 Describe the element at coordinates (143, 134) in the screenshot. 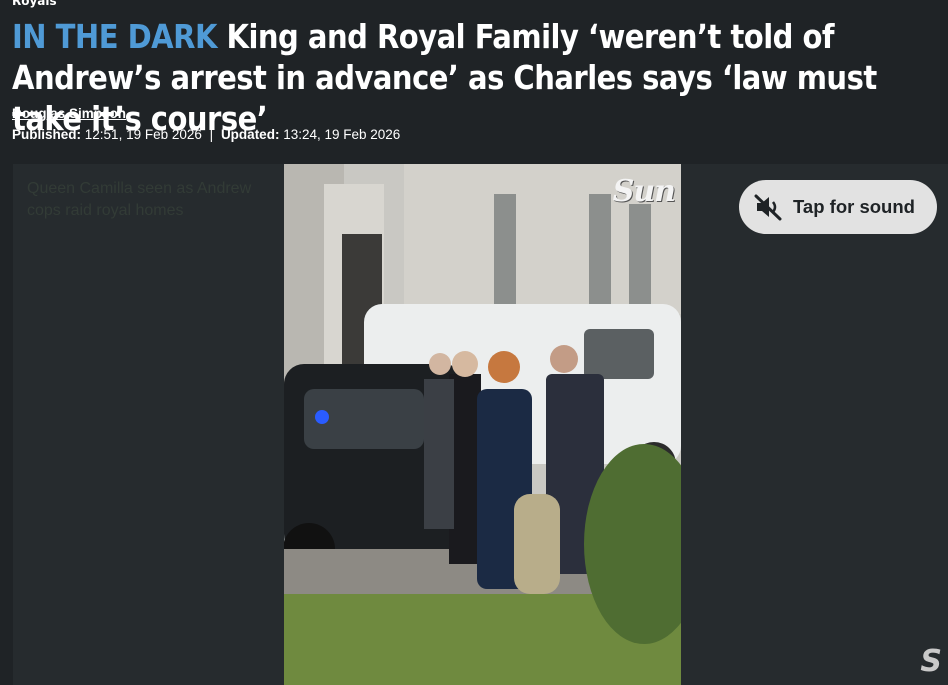

I see `published-value: 12:51, 19 Feb 2026` at that location.